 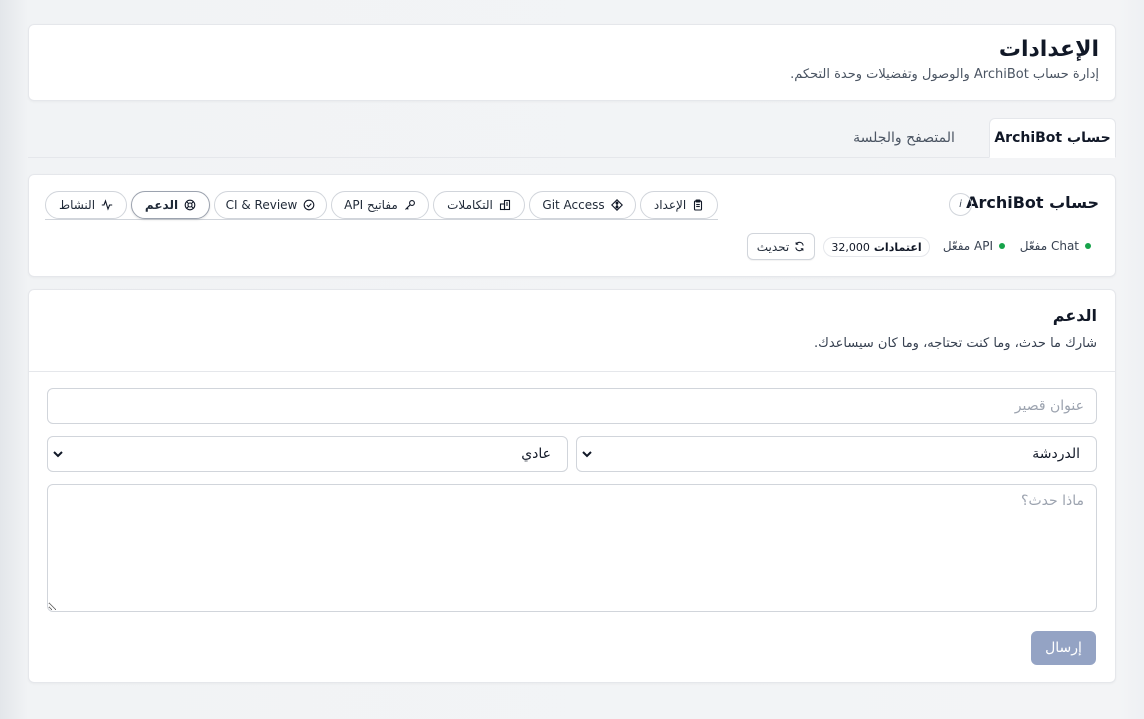 I want to click on subtab-git-access: Git Access, so click(x=582, y=205).